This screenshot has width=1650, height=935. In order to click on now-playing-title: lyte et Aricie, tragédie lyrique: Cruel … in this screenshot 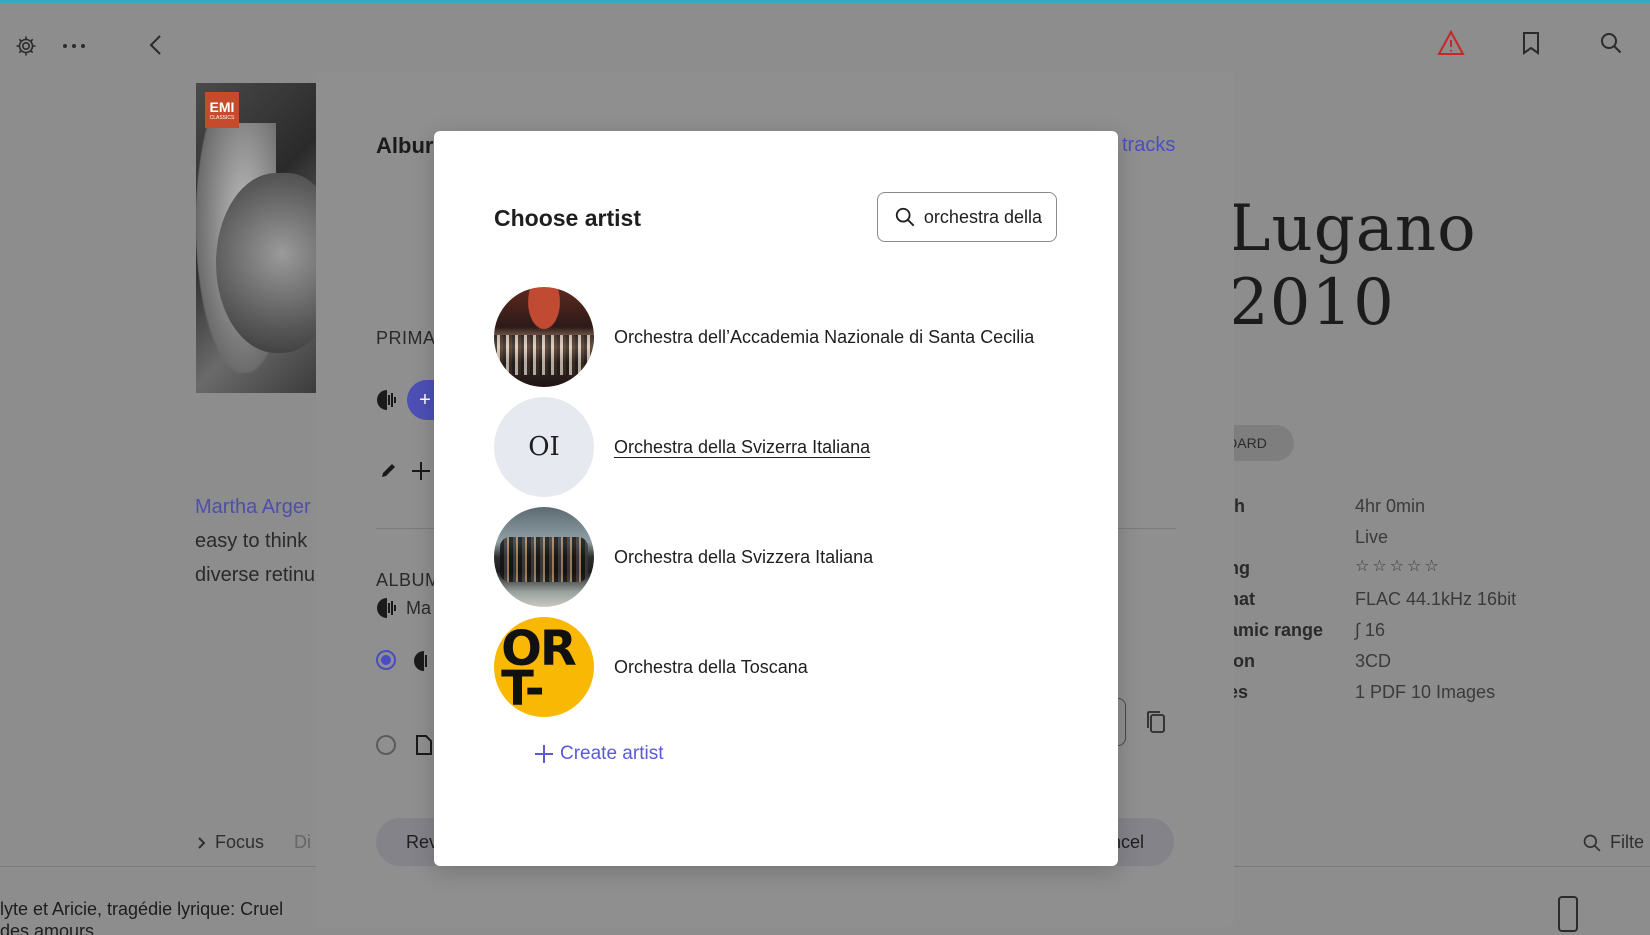, I will do `click(142, 917)`.